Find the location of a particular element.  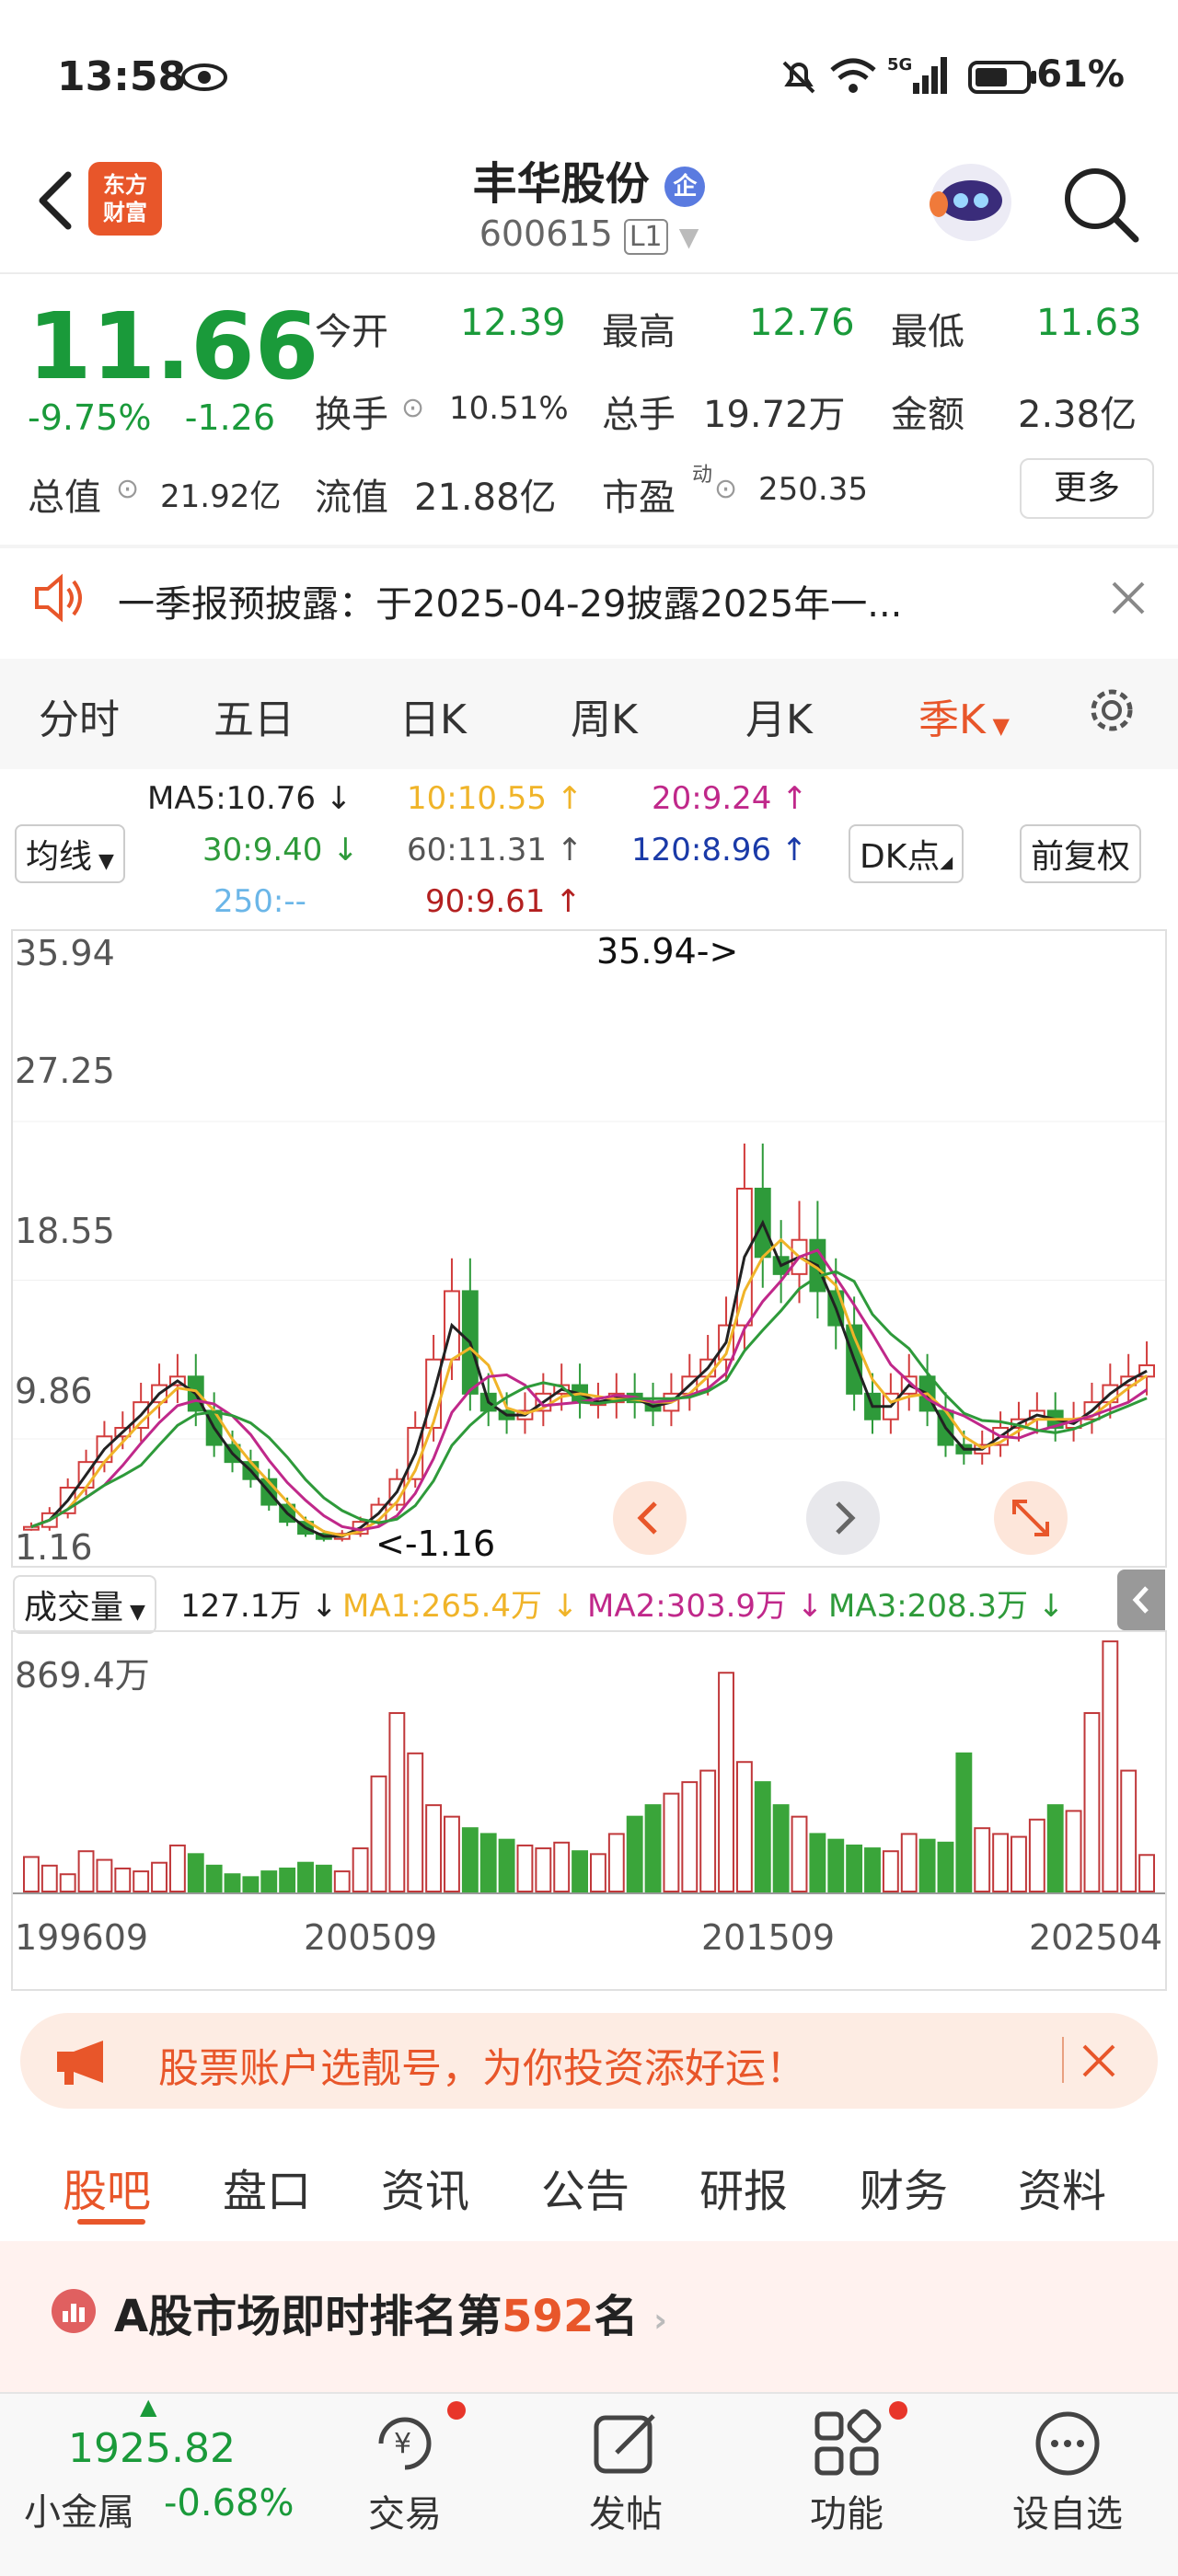

tab-guba: 股吧 is located at coordinates (107, 2187).